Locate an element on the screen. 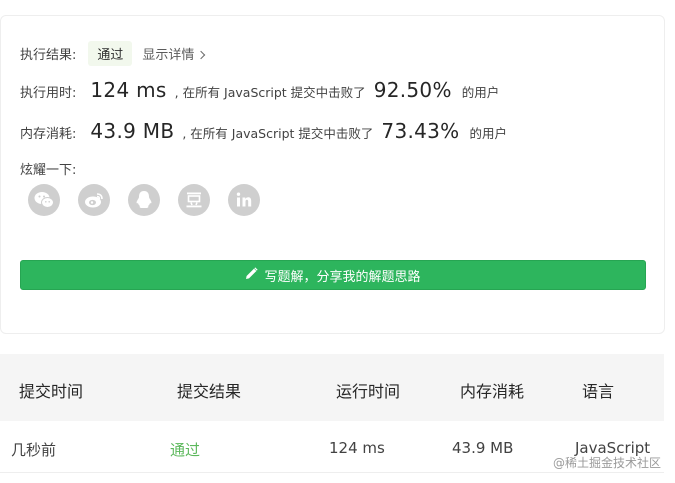  memory-text-before: , 在所有 JavaScript 提交中击败了 is located at coordinates (278, 133).